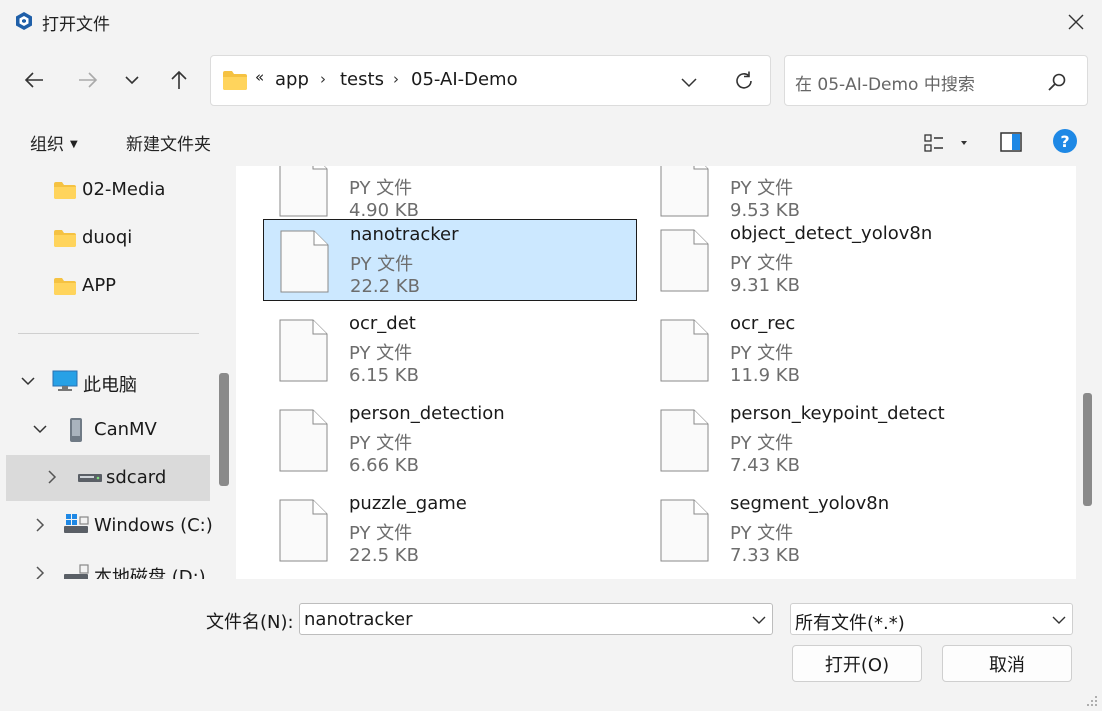 The height and width of the screenshot is (711, 1102). Describe the element at coordinates (34, 80) in the screenshot. I see `back-button` at that location.